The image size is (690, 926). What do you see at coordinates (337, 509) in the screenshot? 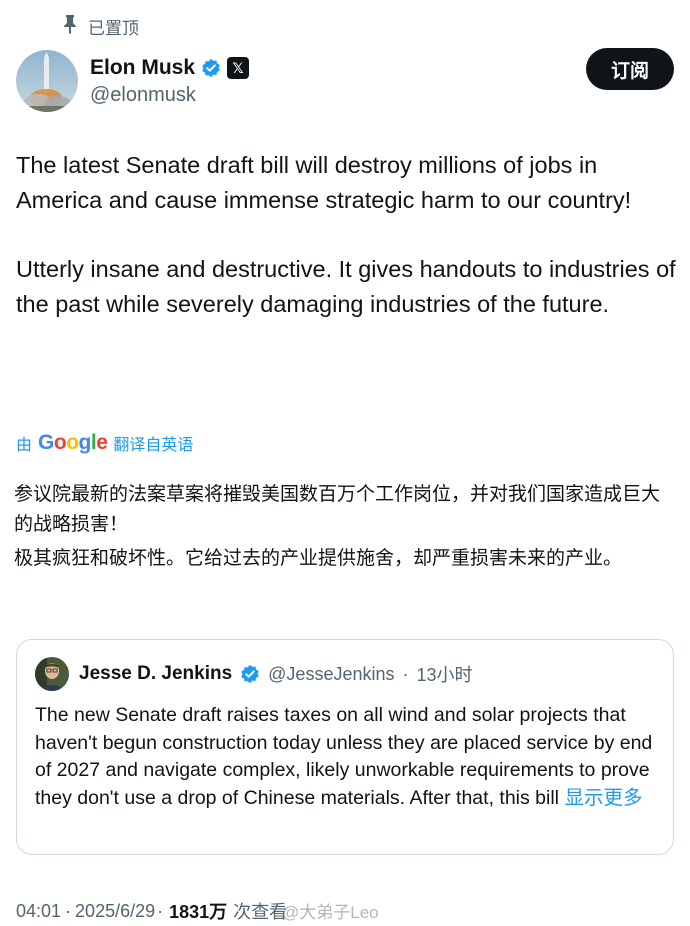
I see `translated-paragraph: 参议院最新的法案草案将摧毁美国数百万个工作岗位，并对我们国家造成巨大的战略损害！` at bounding box center [337, 509].